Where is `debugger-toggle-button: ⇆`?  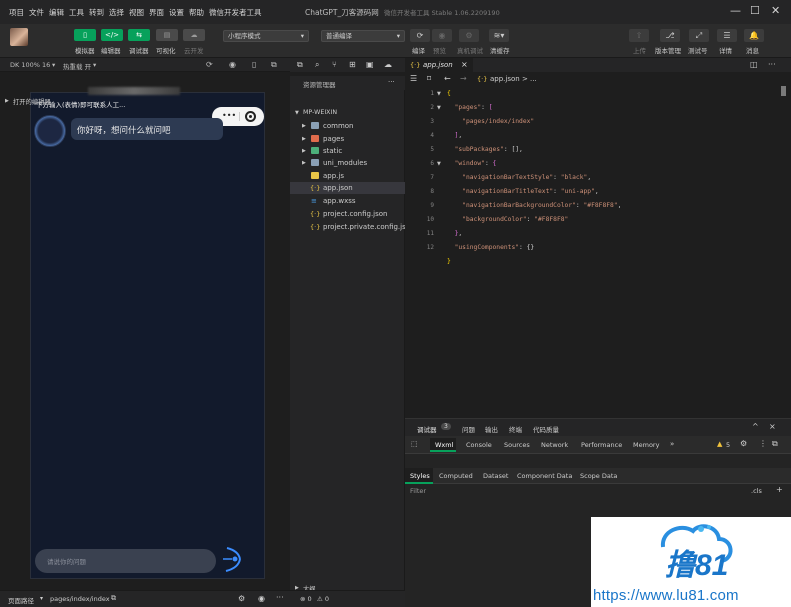 debugger-toggle-button: ⇆ is located at coordinates (139, 35).